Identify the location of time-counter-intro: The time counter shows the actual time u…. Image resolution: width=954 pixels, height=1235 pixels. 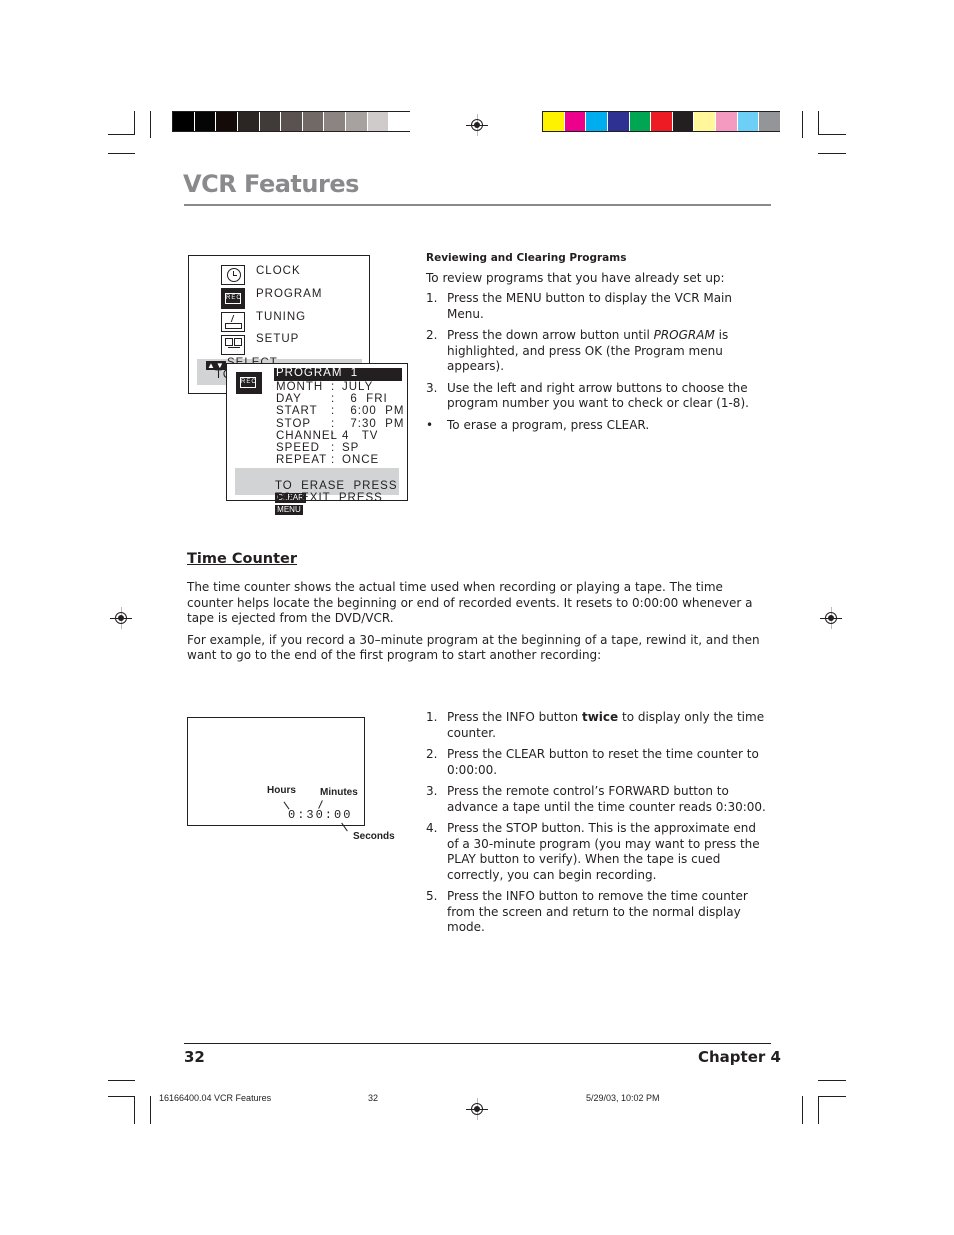
(479, 622).